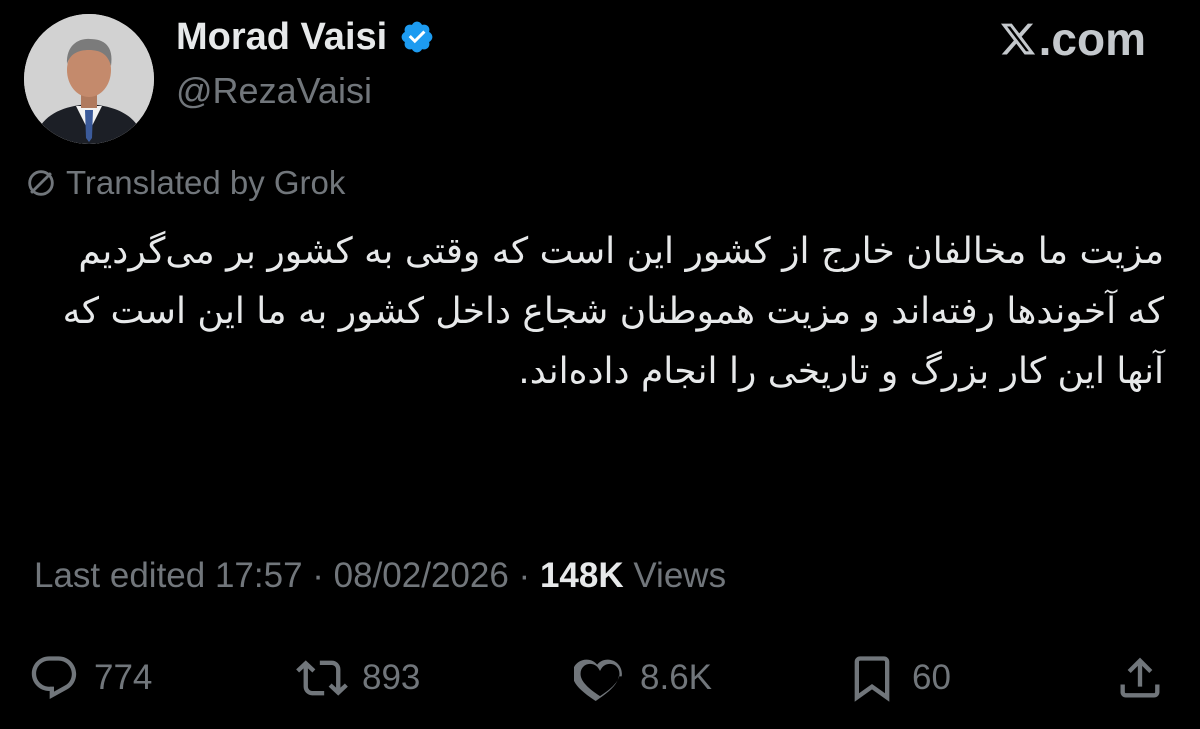  I want to click on reply-count: 774, so click(123, 677).